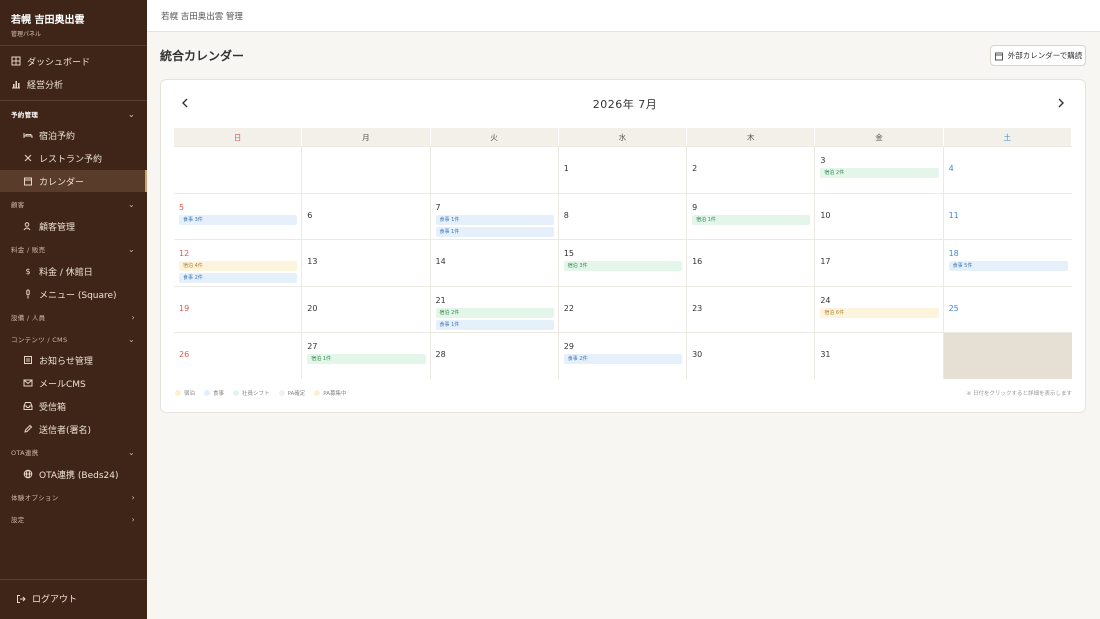  I want to click on calendar-day-cell: 23, so click(751, 309).